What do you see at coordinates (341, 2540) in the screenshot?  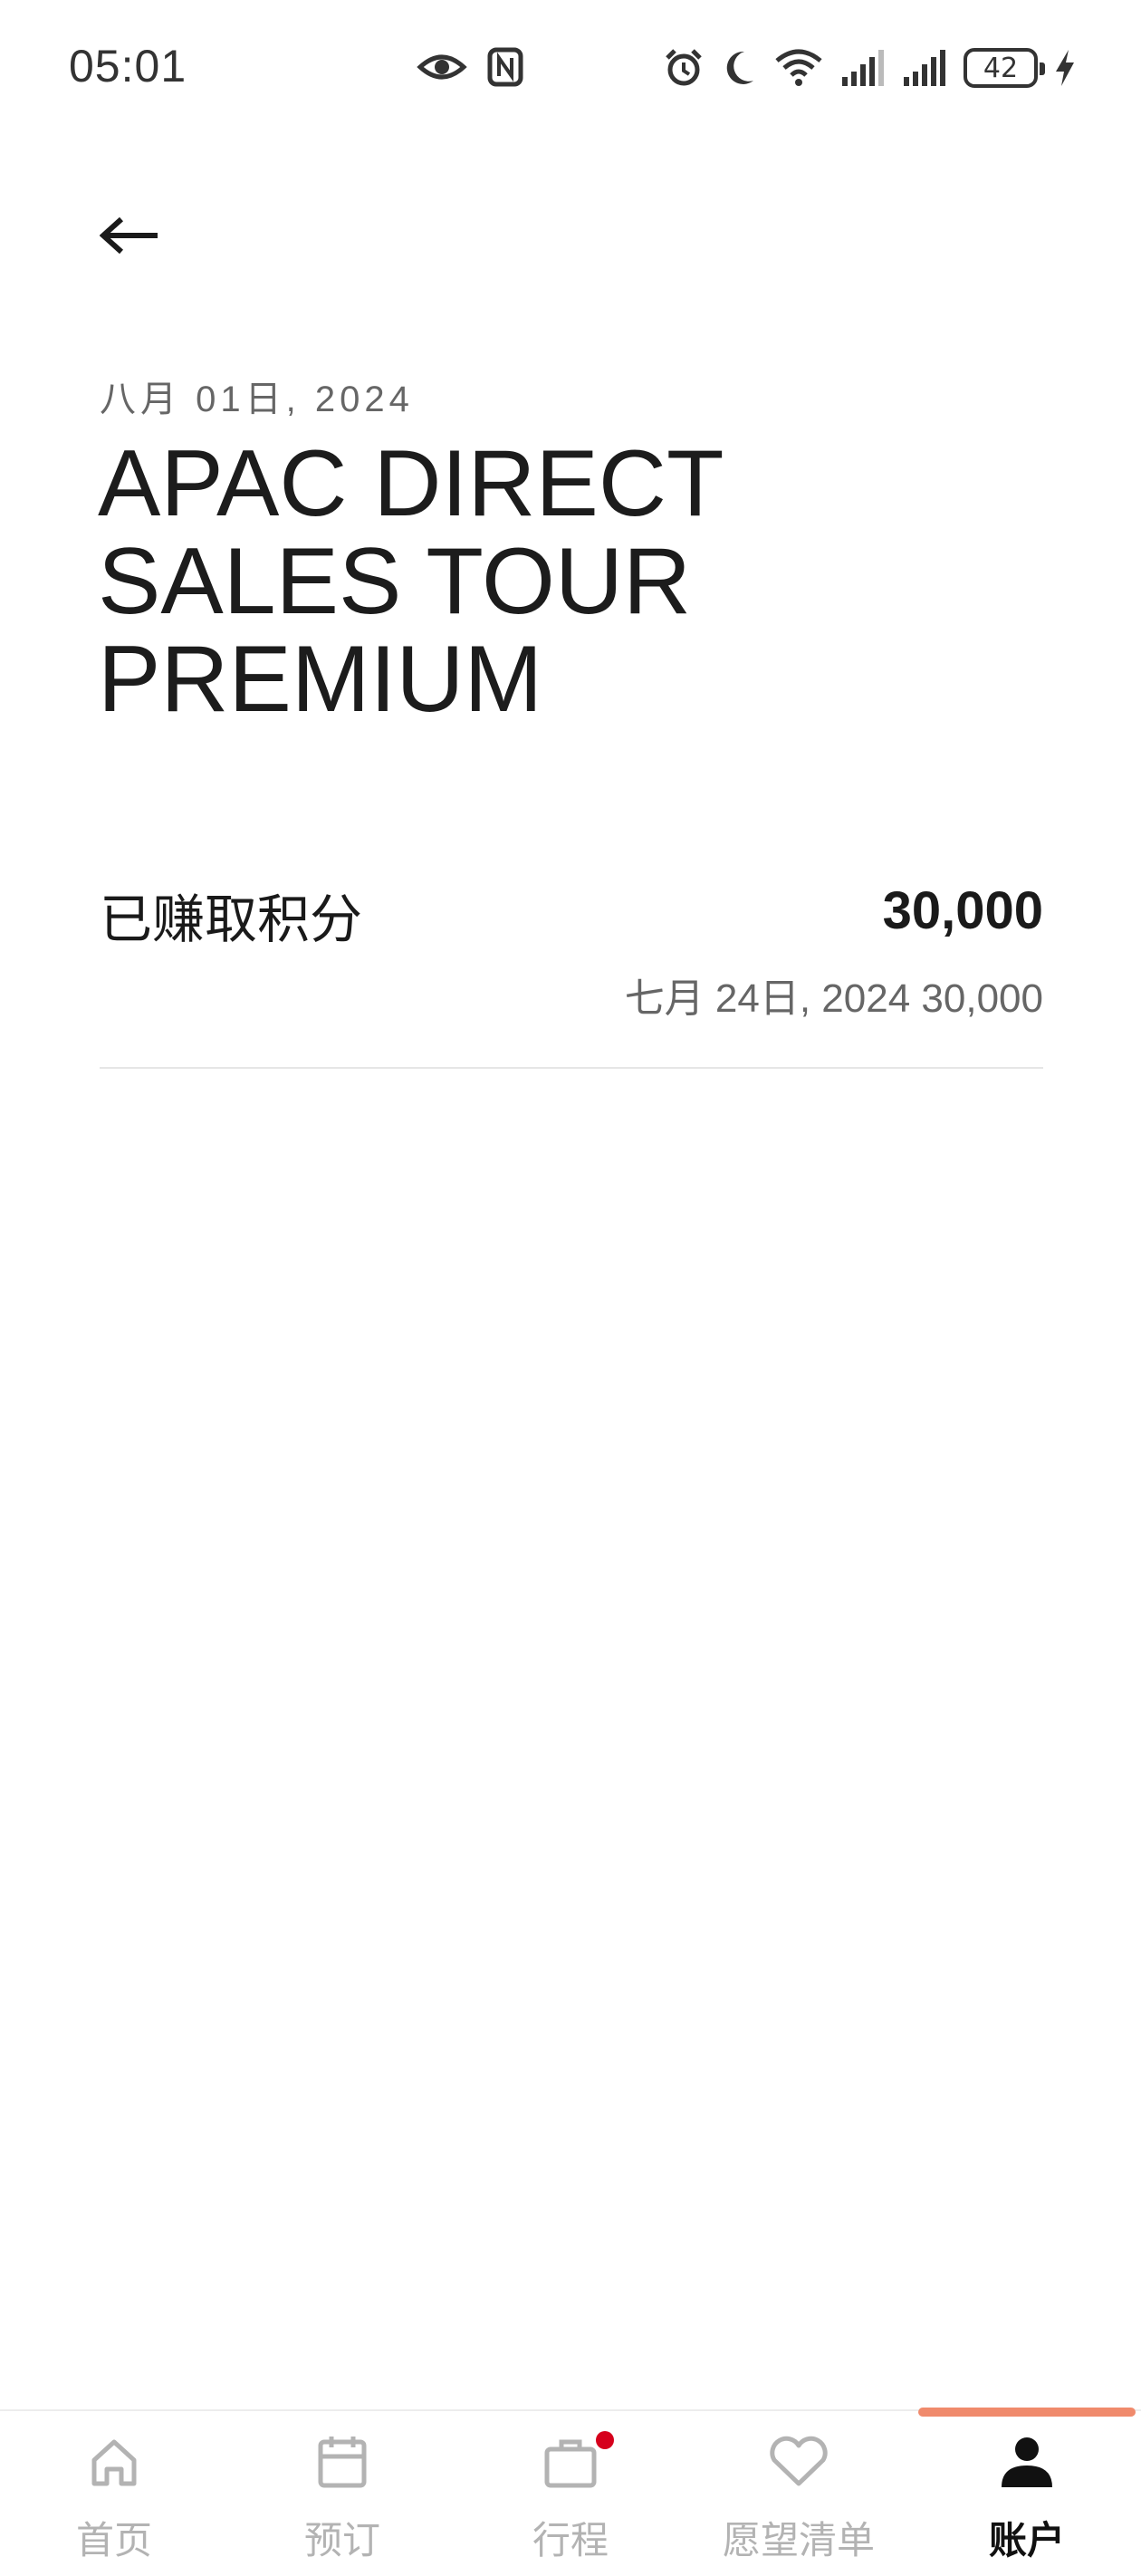 I see `nav-label-booking: 预订` at bounding box center [341, 2540].